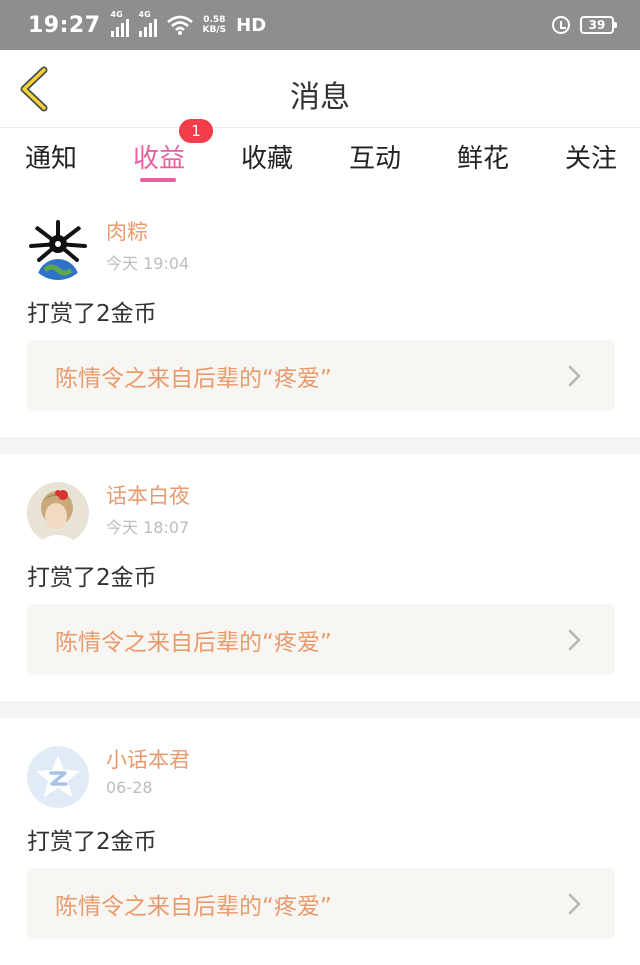 The image size is (640, 965). I want to click on tab-flowers: 鲜花, so click(483, 156).